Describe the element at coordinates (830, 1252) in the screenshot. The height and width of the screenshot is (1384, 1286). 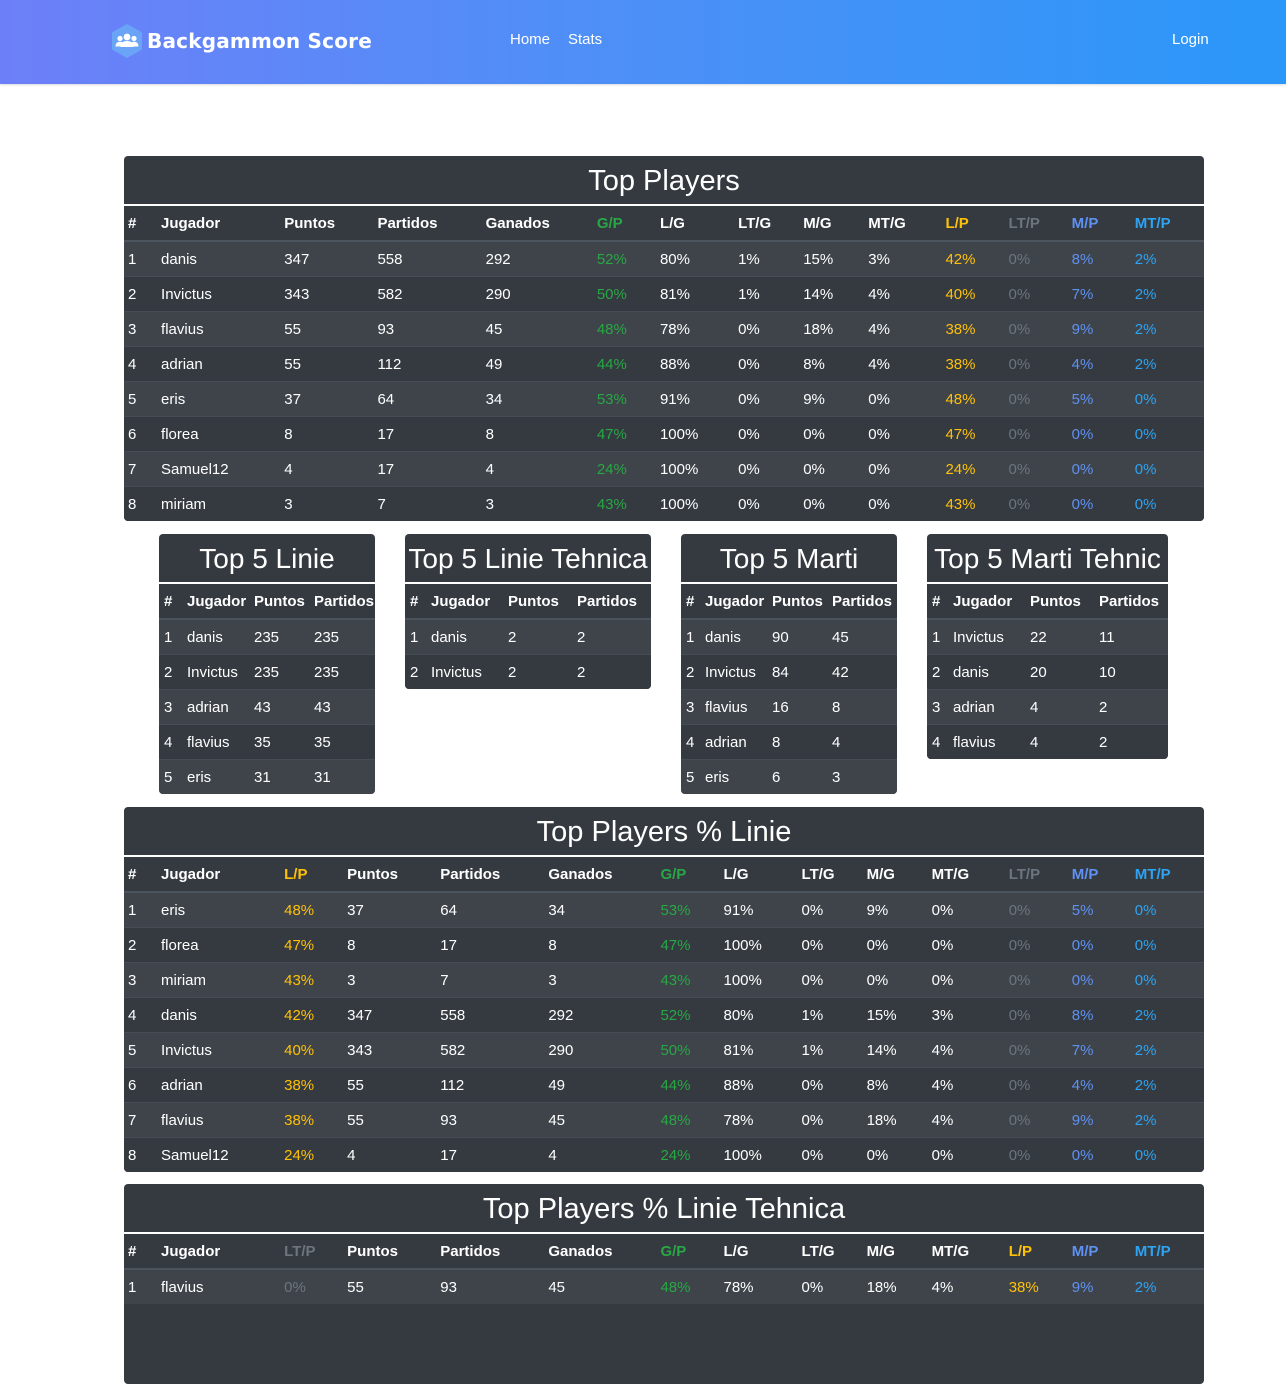
I see `column-header: LT/G` at that location.